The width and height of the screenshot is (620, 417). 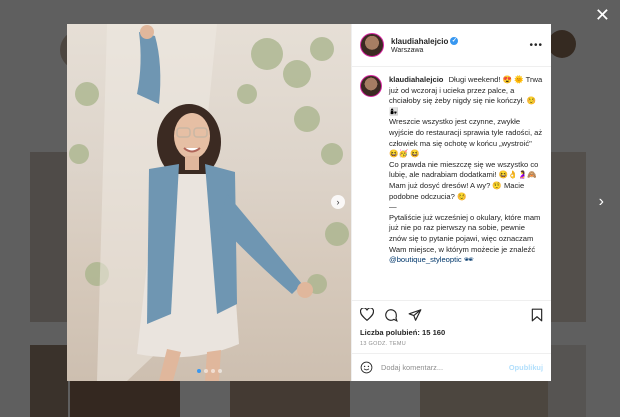 I want to click on comment-icon, so click(x=391, y=315).